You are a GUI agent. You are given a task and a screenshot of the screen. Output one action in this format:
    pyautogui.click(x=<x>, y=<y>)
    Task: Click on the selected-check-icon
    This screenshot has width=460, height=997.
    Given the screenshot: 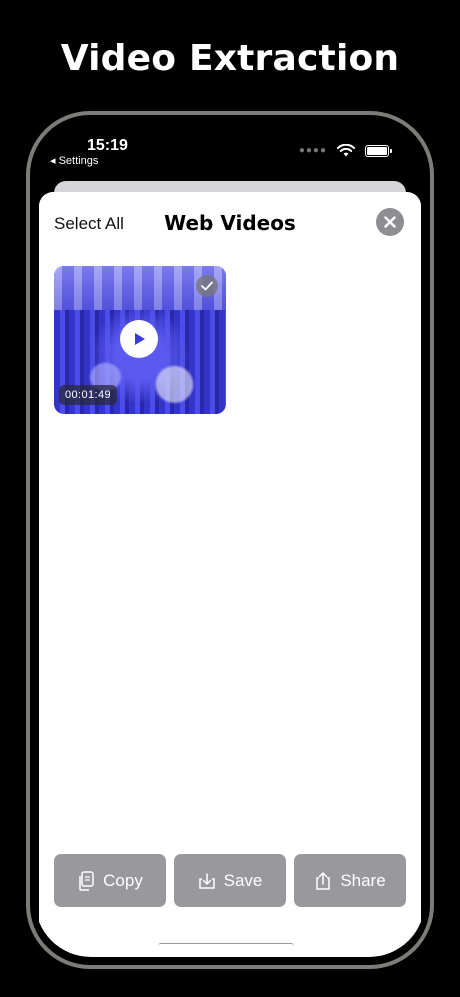 What is the action you would take?
    pyautogui.click(x=207, y=286)
    